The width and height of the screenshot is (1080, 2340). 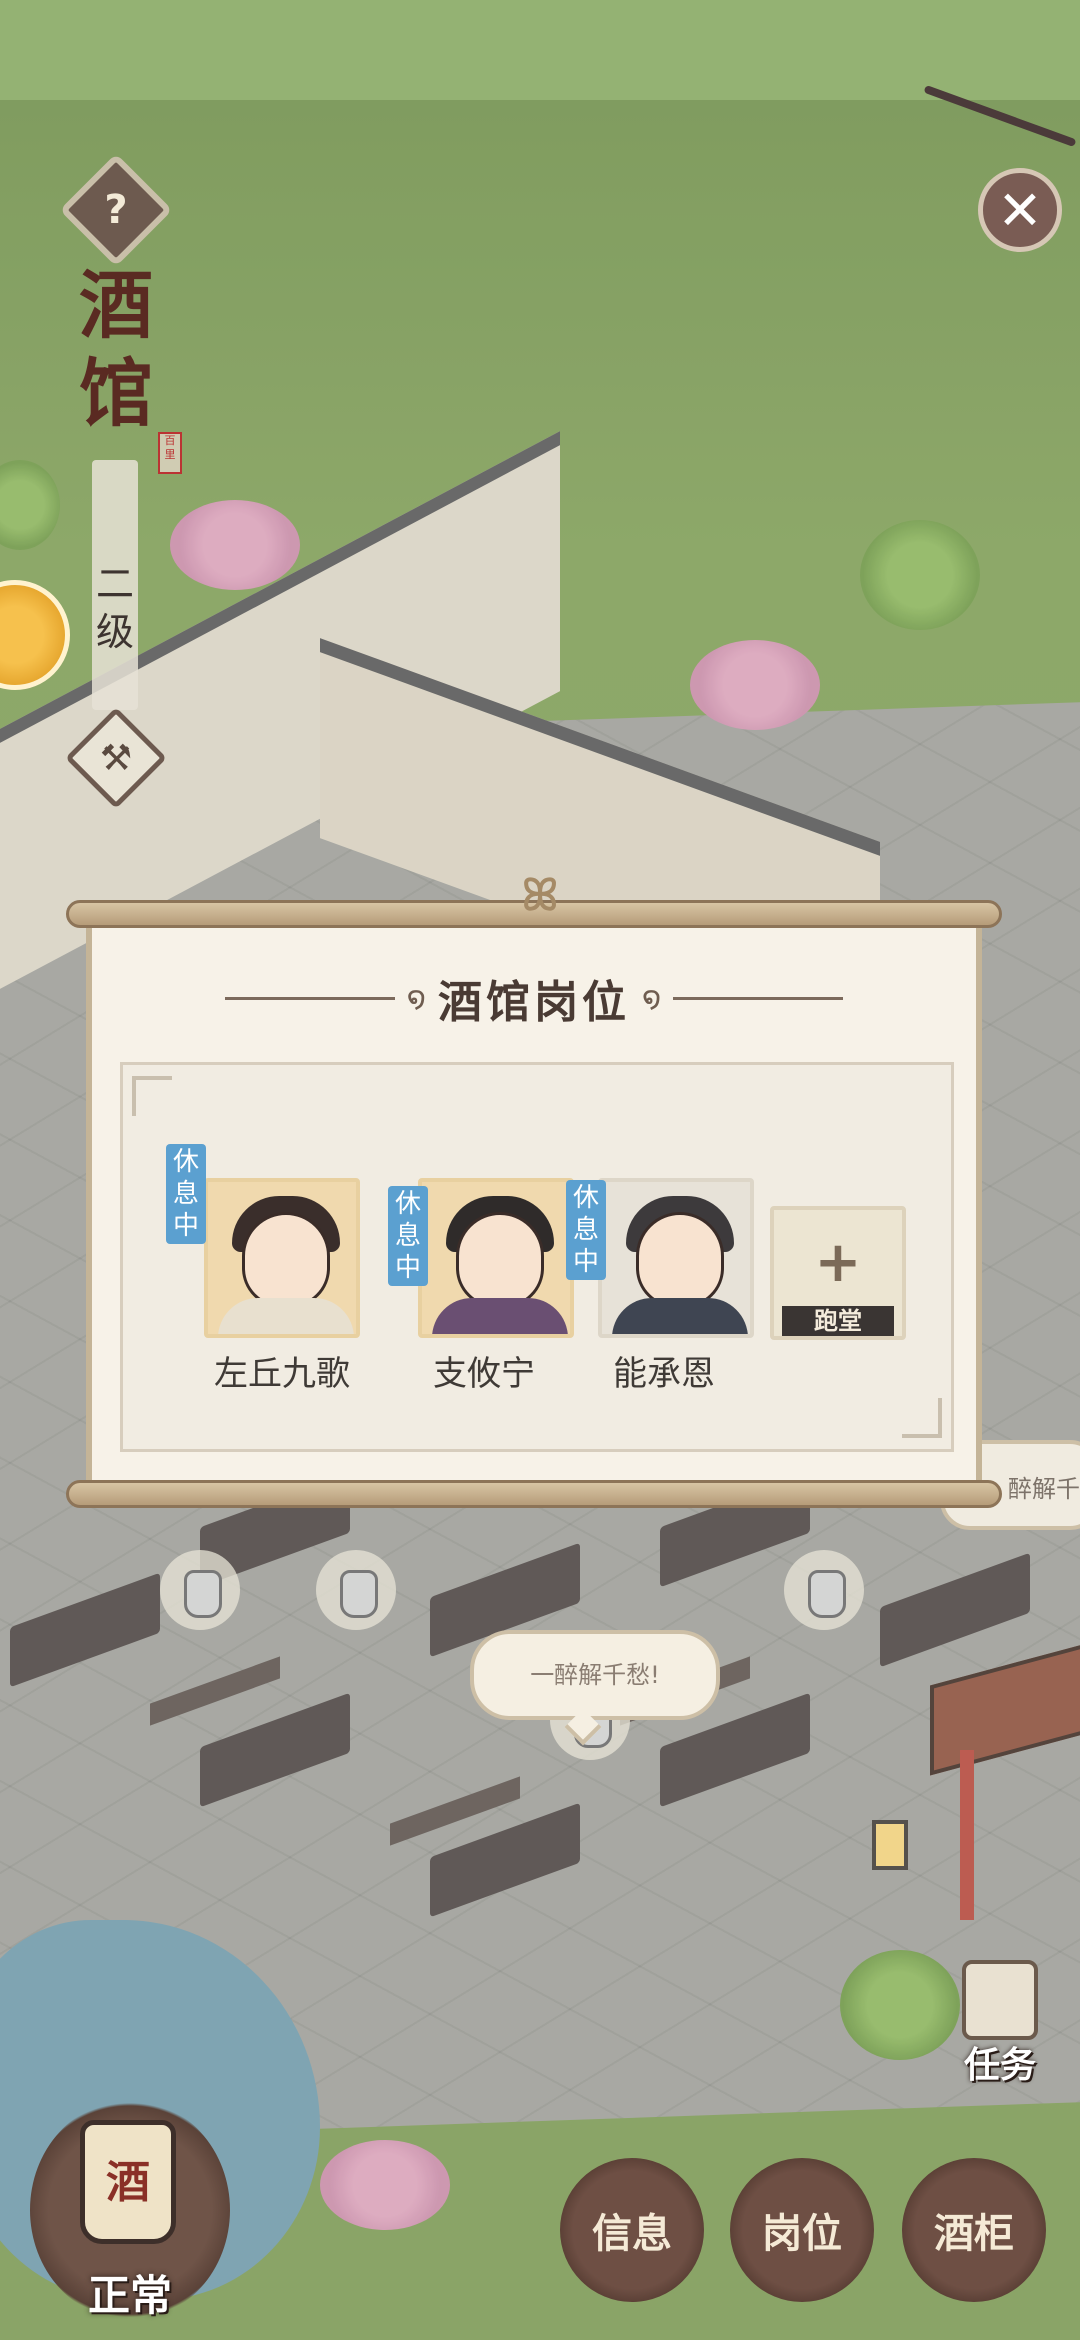 I want to click on wine-jar-icon: 酒, so click(x=128, y=2182).